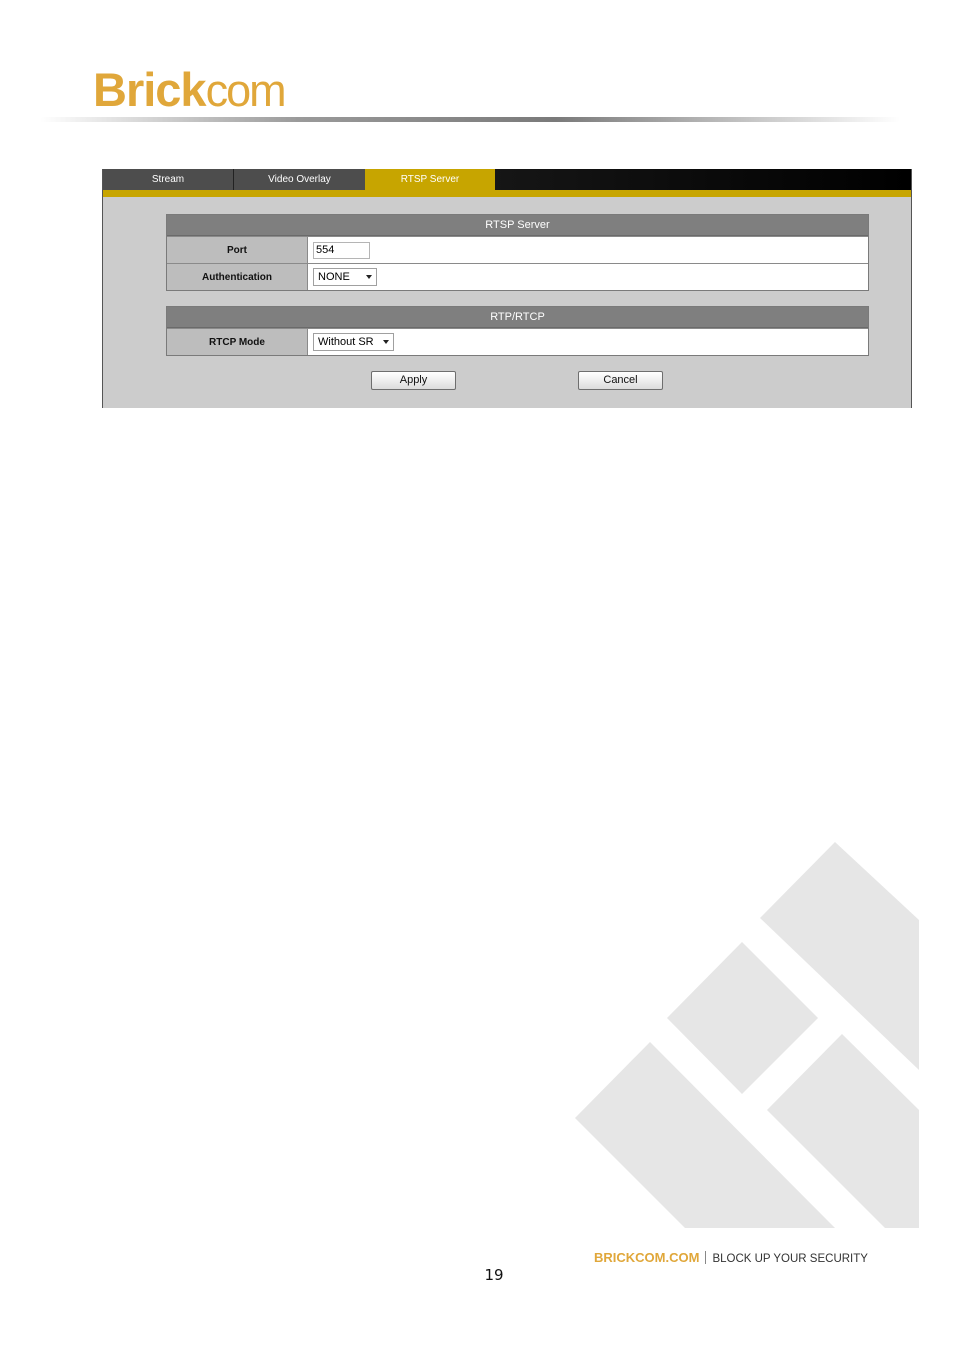 The height and width of the screenshot is (1350, 954). Describe the element at coordinates (150, 89) in the screenshot. I see `logo-brick-text: Brick` at that location.